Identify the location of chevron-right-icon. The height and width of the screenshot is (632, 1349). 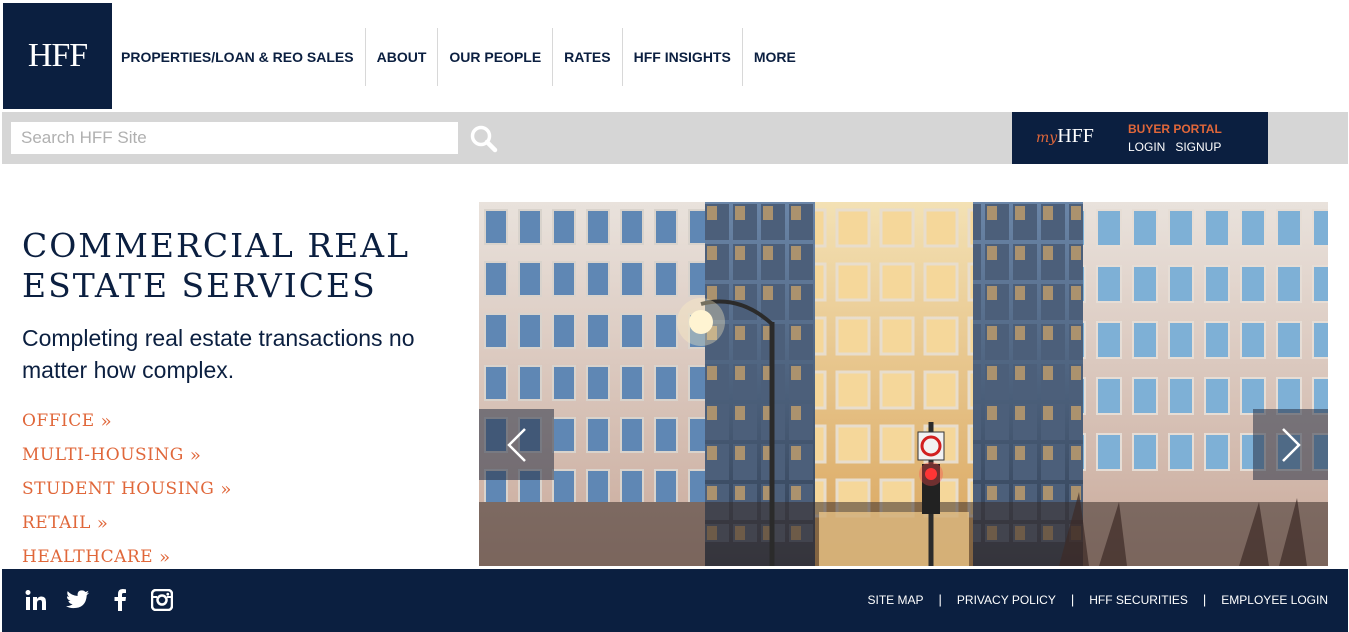
(1291, 444).